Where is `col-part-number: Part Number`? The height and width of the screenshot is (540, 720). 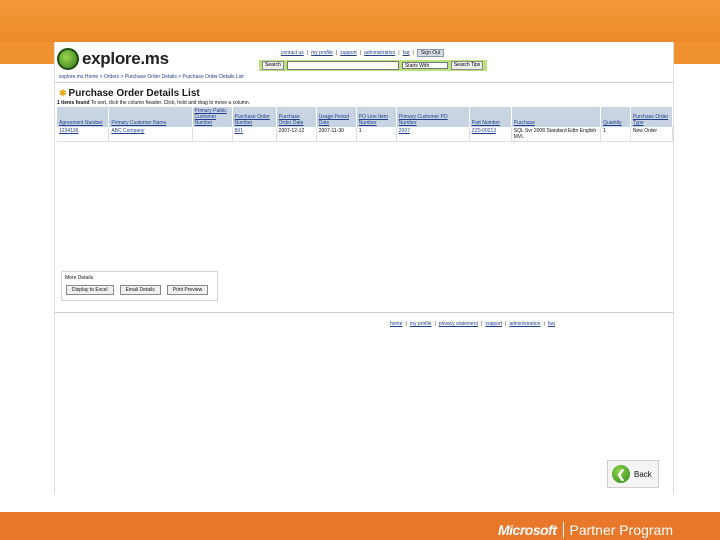
col-part-number: Part Number is located at coordinates (490, 117).